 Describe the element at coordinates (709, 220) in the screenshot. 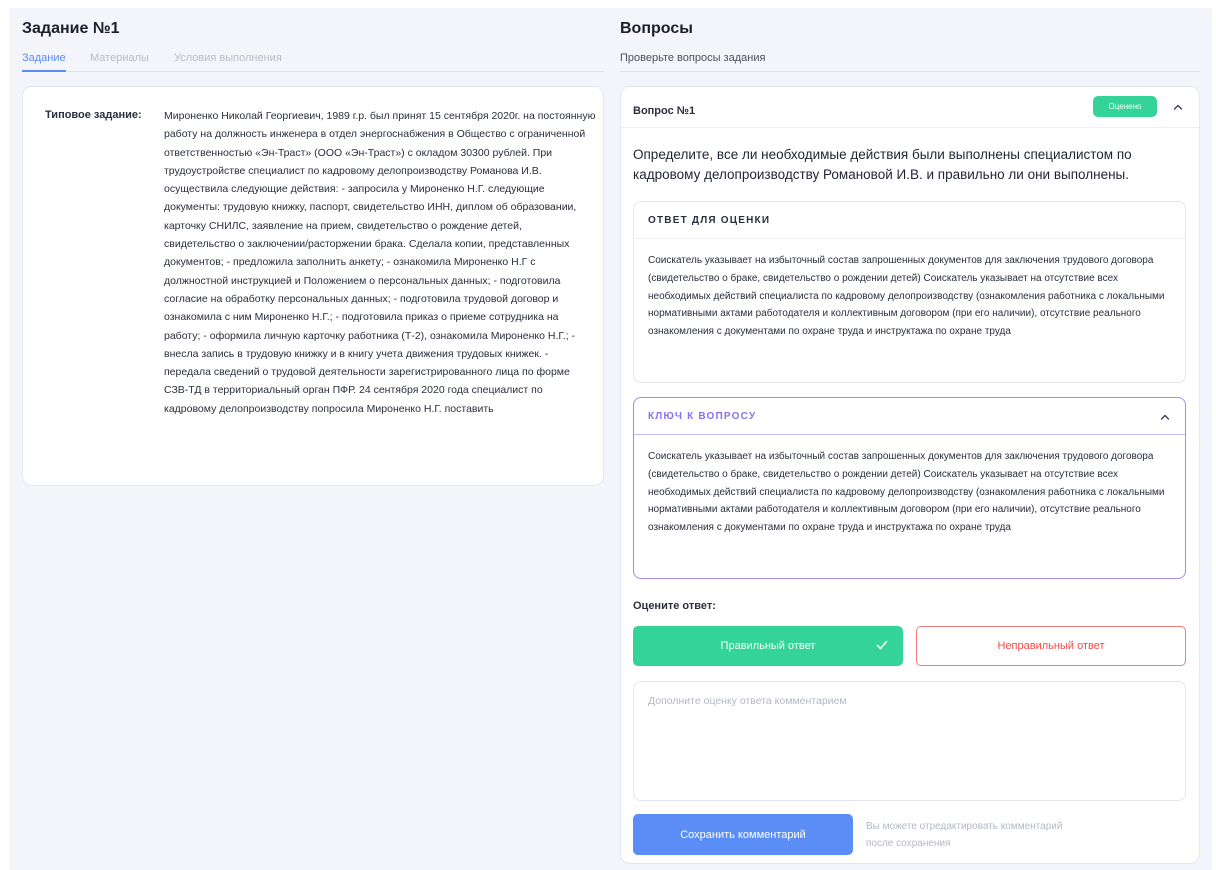

I see `answer-title: ОТВЕТ ДЛЯ ОЦЕНКИ` at that location.